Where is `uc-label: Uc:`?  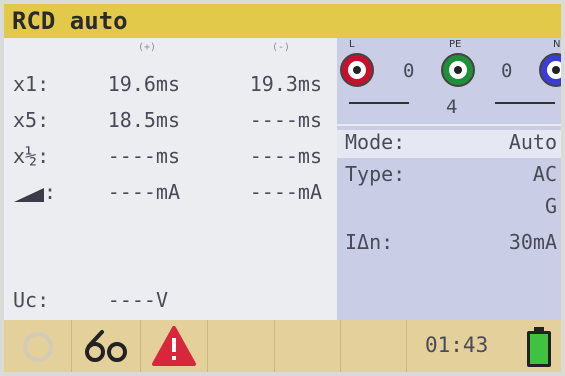
uc-label: Uc: is located at coordinates (31, 300).